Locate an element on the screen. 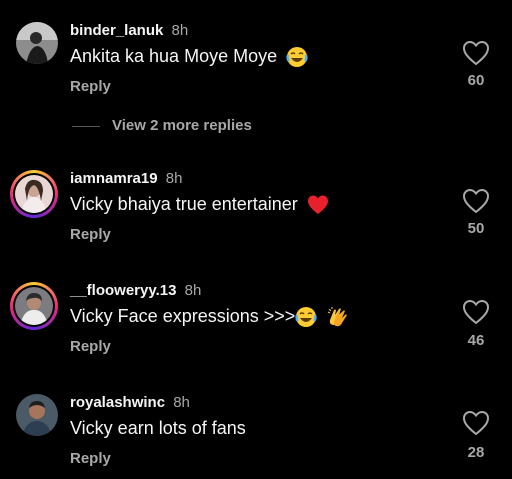 The width and height of the screenshot is (512, 479). comment-text: Vicky bhaiya true entertainer is located at coordinates (199, 205).